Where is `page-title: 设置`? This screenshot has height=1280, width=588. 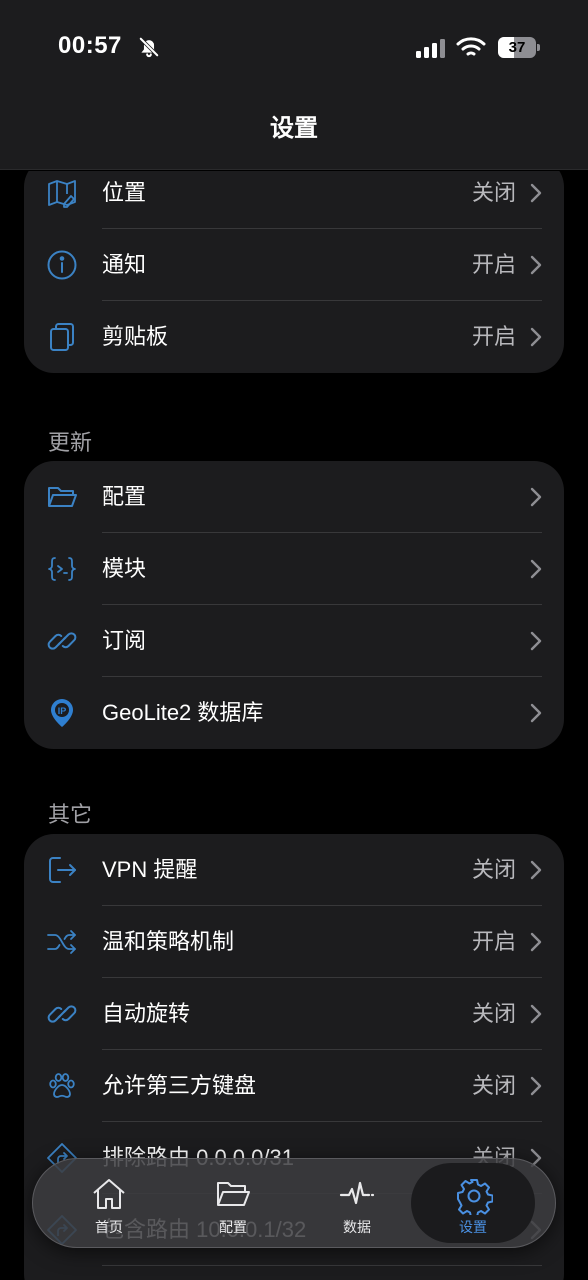 page-title: 设置 is located at coordinates (294, 128).